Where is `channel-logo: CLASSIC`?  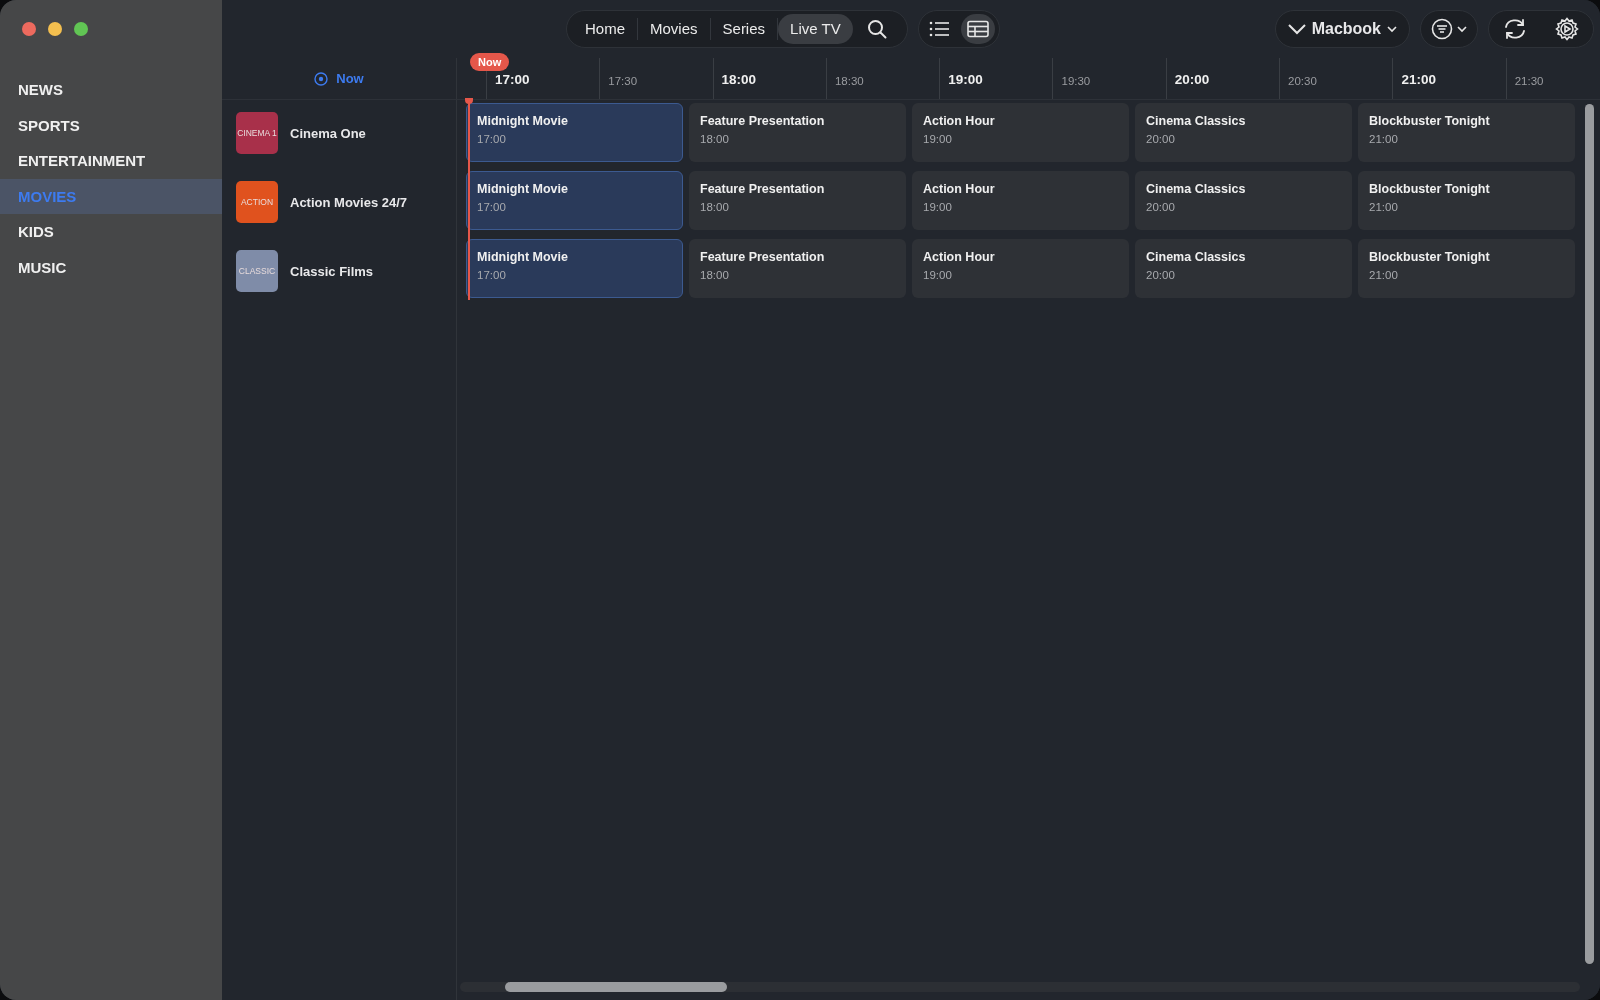
channel-logo: CLASSIC is located at coordinates (257, 271).